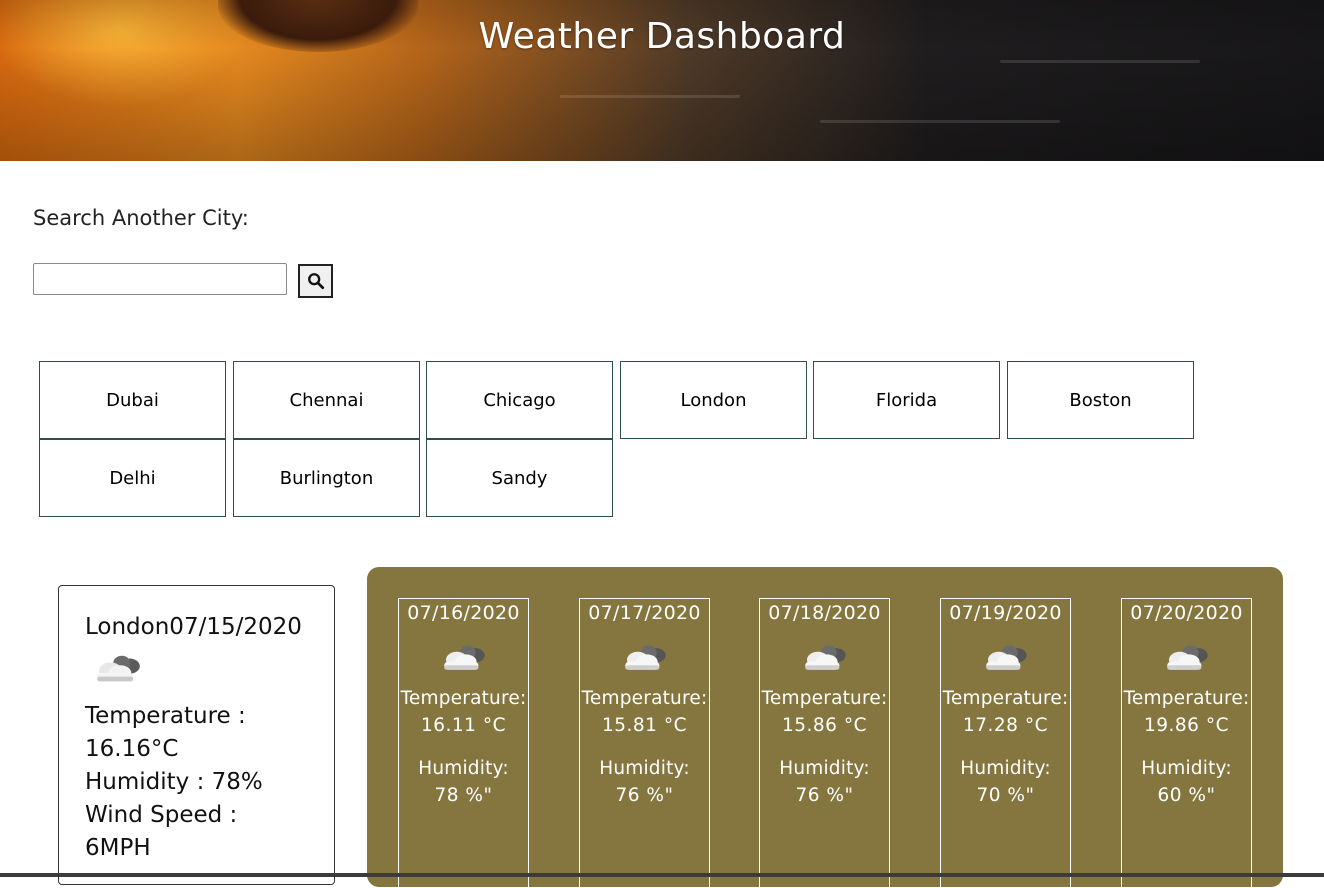  Describe the element at coordinates (132, 478) in the screenshot. I see `city-button-delhi: Delhi` at that location.